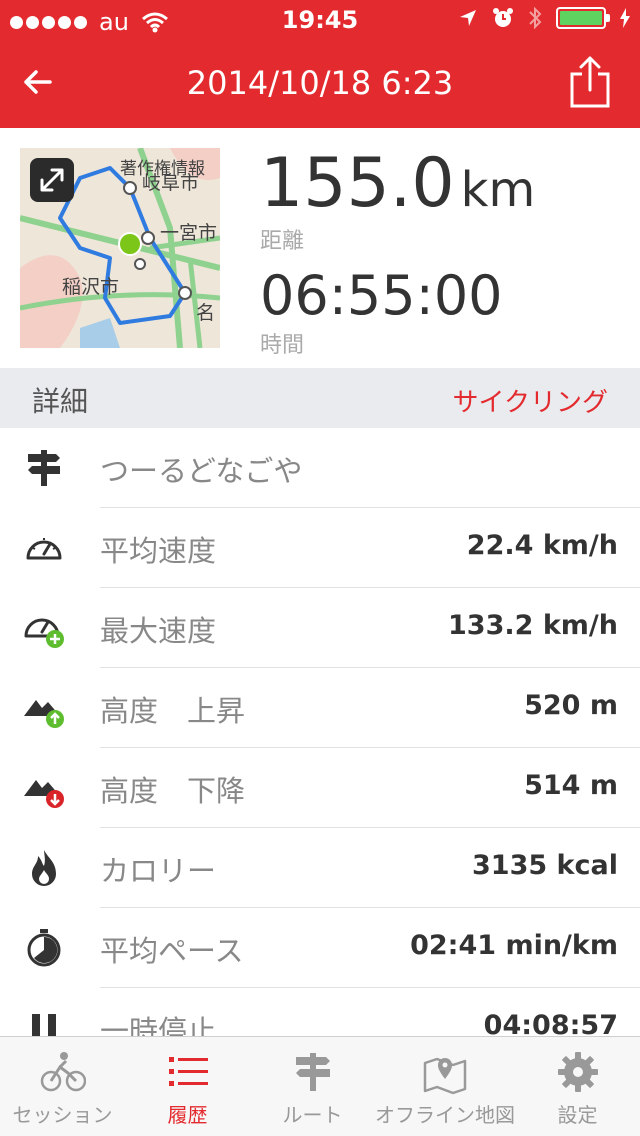 This screenshot has width=640, height=1136. I want to click on tab-label: 履歴, so click(187, 1115).